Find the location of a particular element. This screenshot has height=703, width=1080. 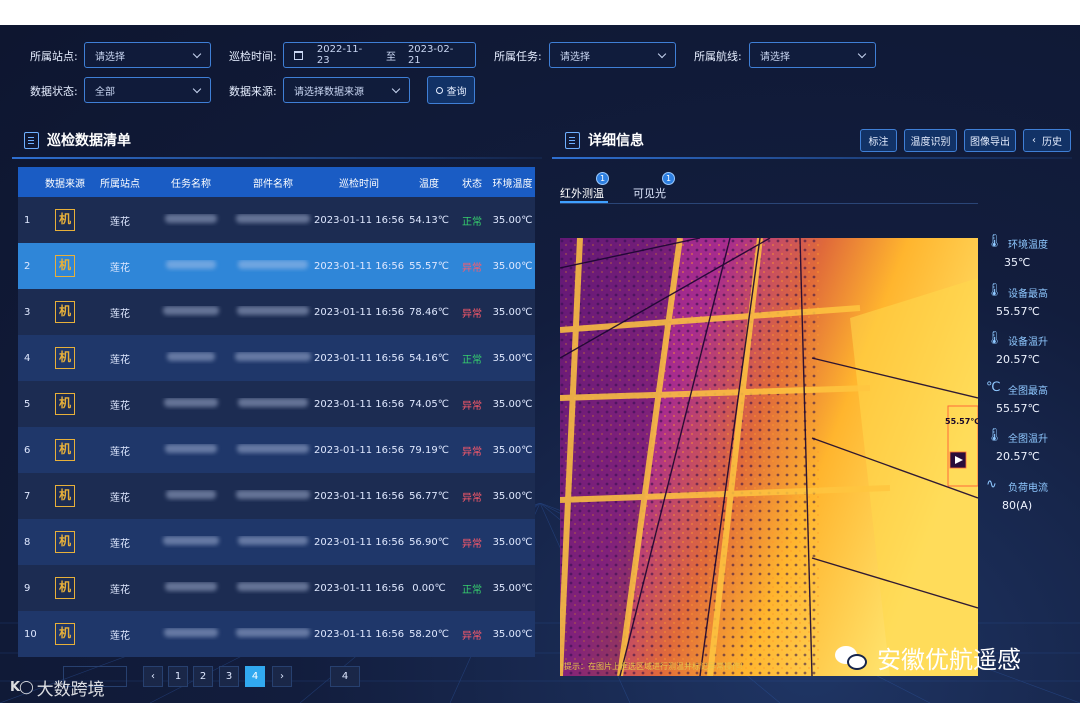

chevron-left-icon: ‹ is located at coordinates (153, 676).